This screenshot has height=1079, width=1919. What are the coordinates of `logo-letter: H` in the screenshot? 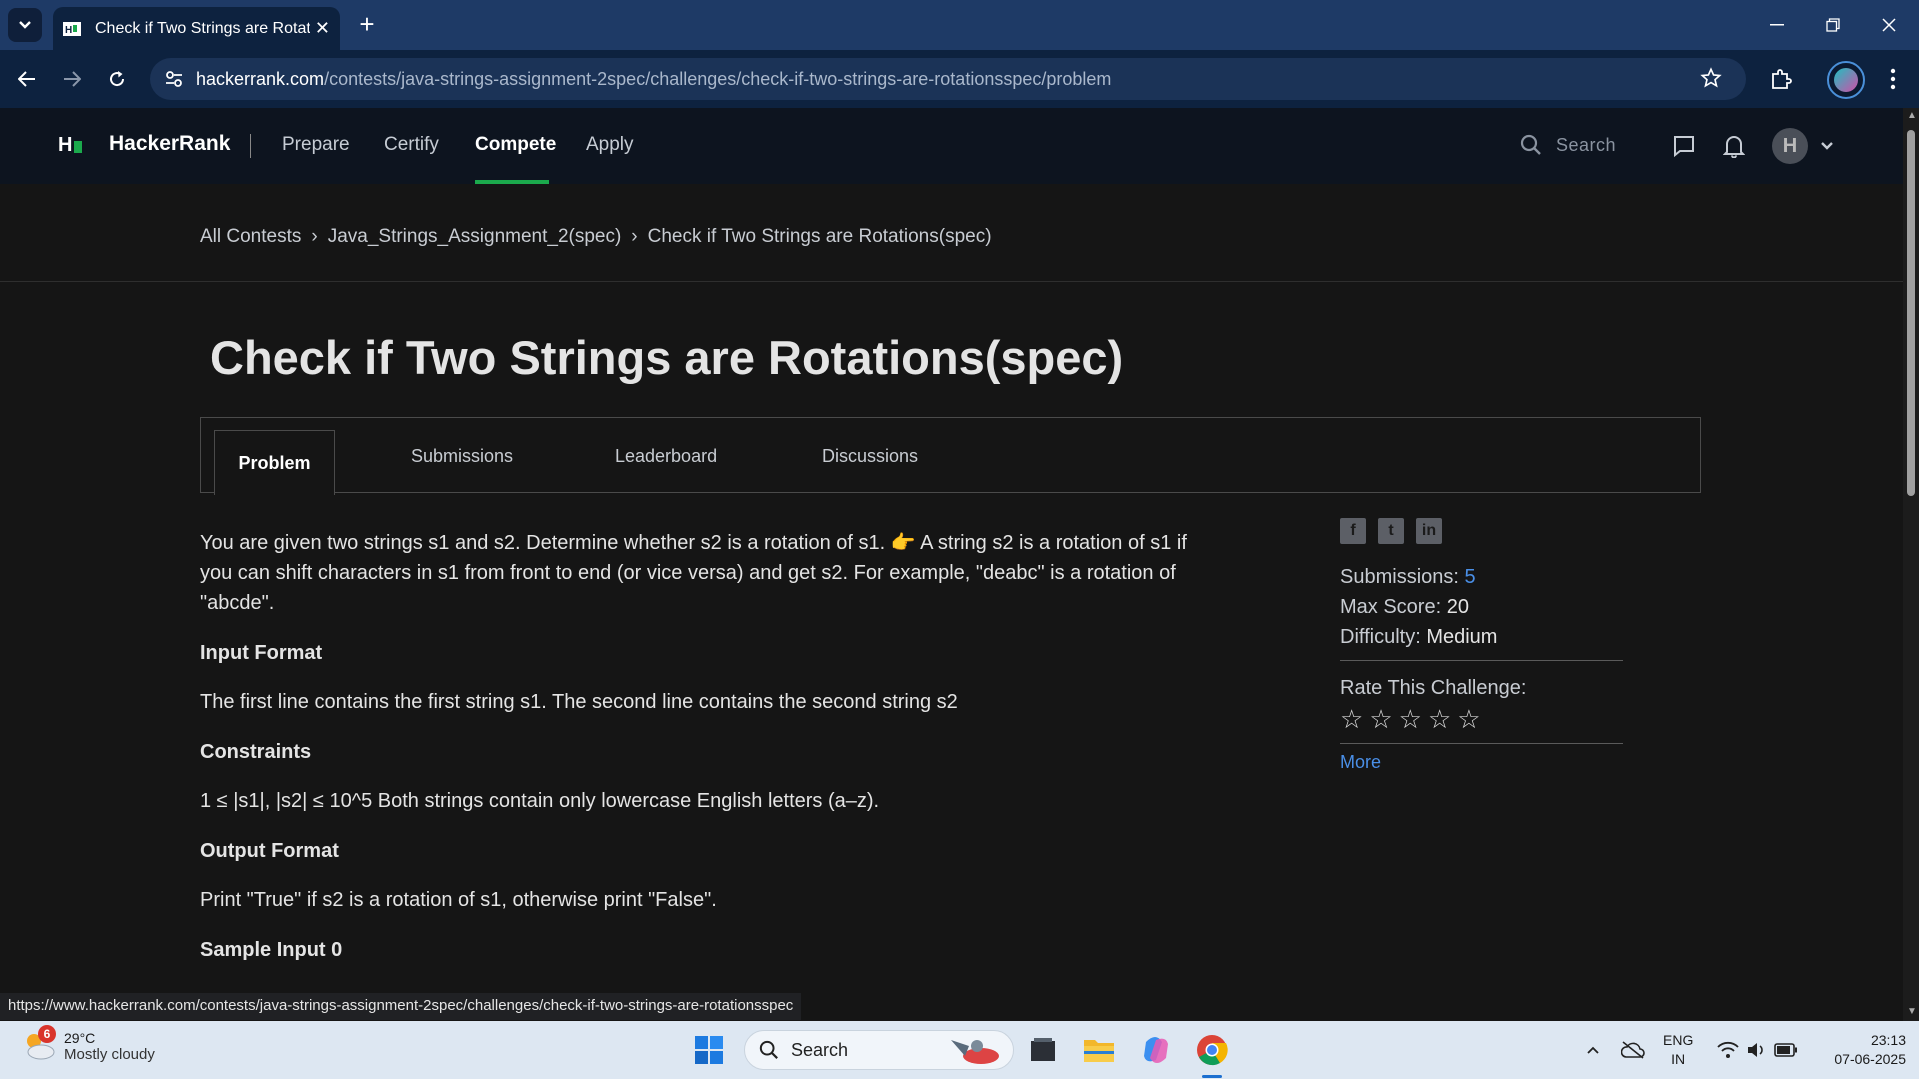 It's located at (65, 145).